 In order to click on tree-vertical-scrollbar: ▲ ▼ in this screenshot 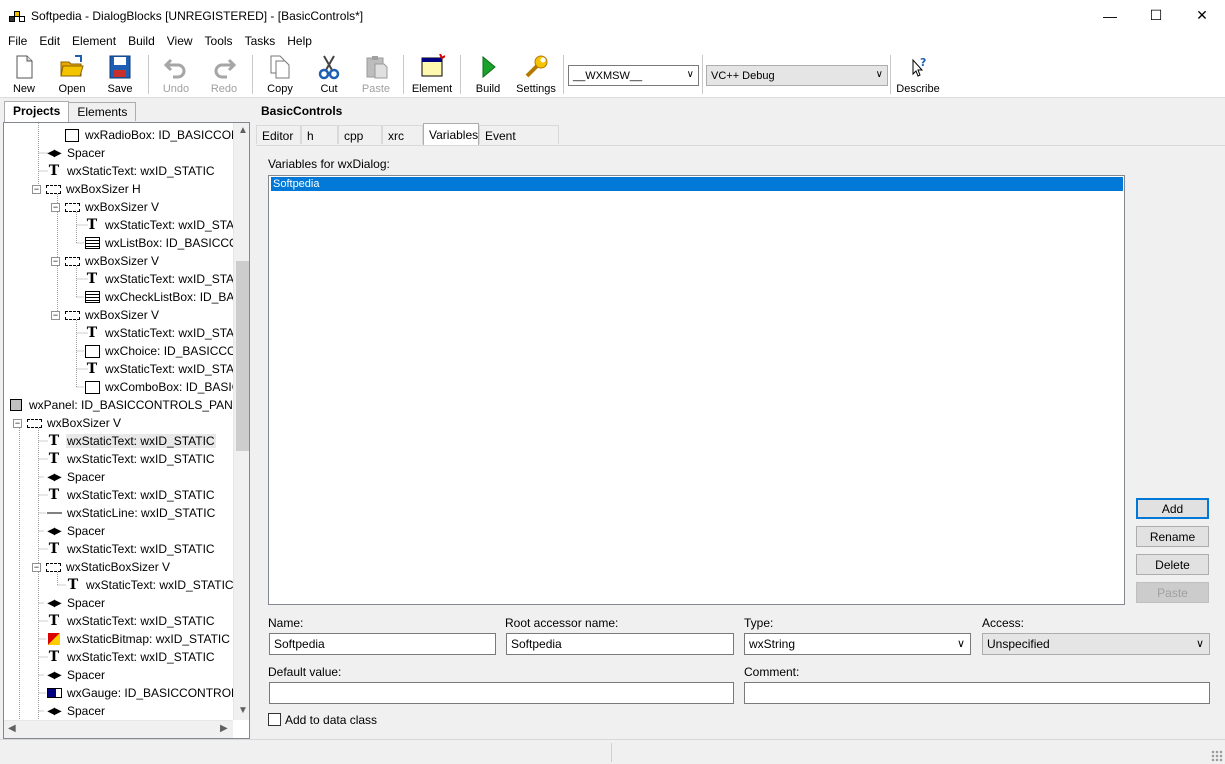, I will do `click(241, 421)`.